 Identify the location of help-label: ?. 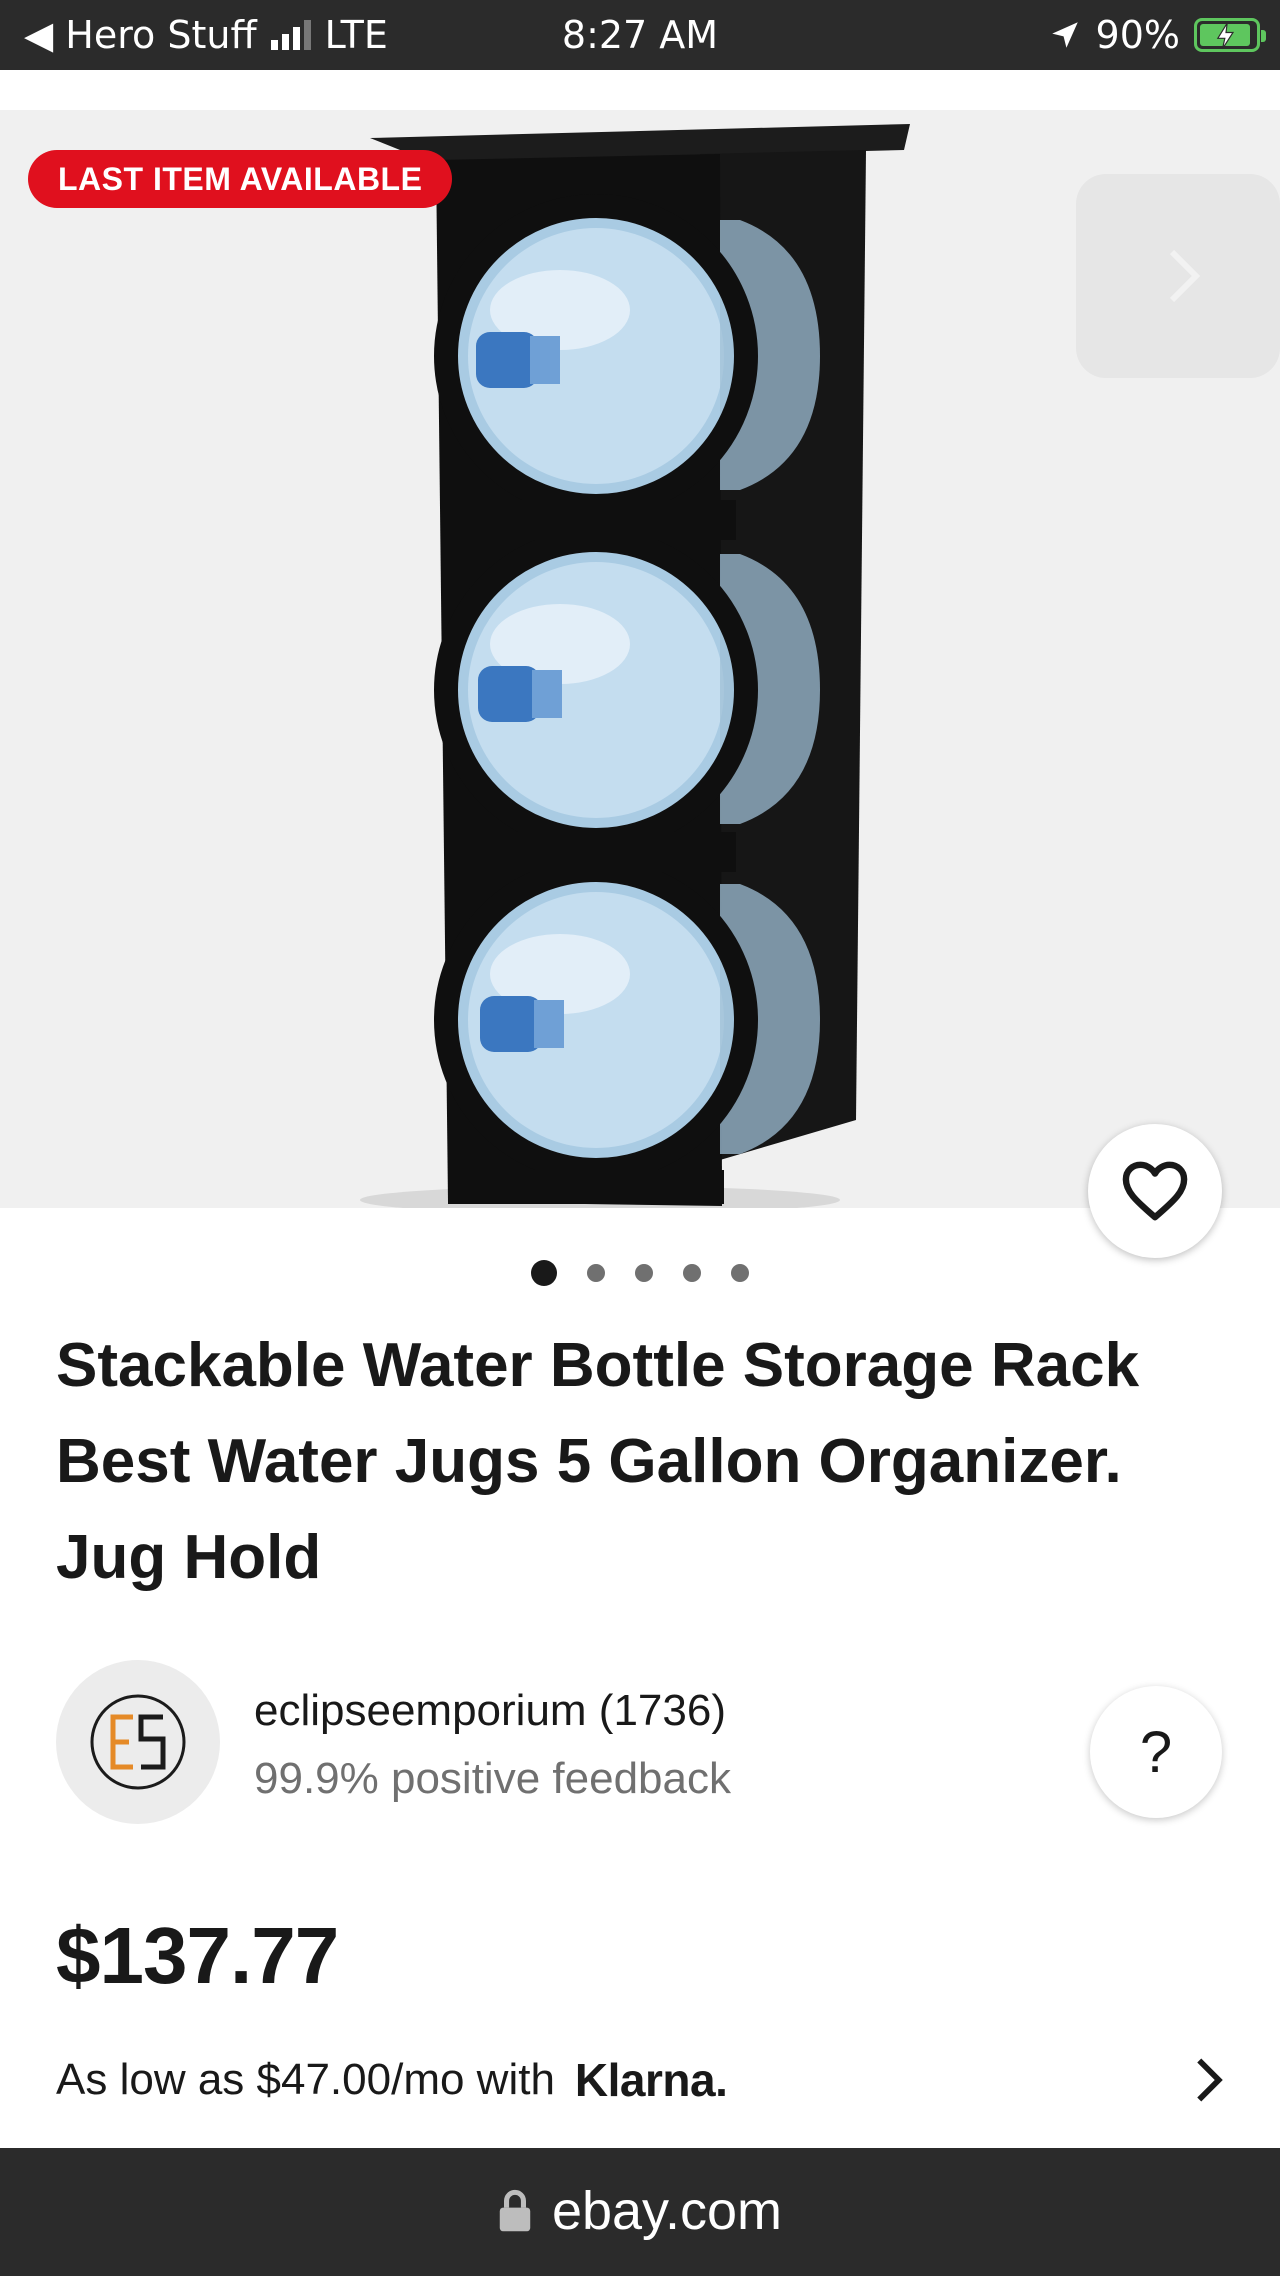
(1156, 1752).